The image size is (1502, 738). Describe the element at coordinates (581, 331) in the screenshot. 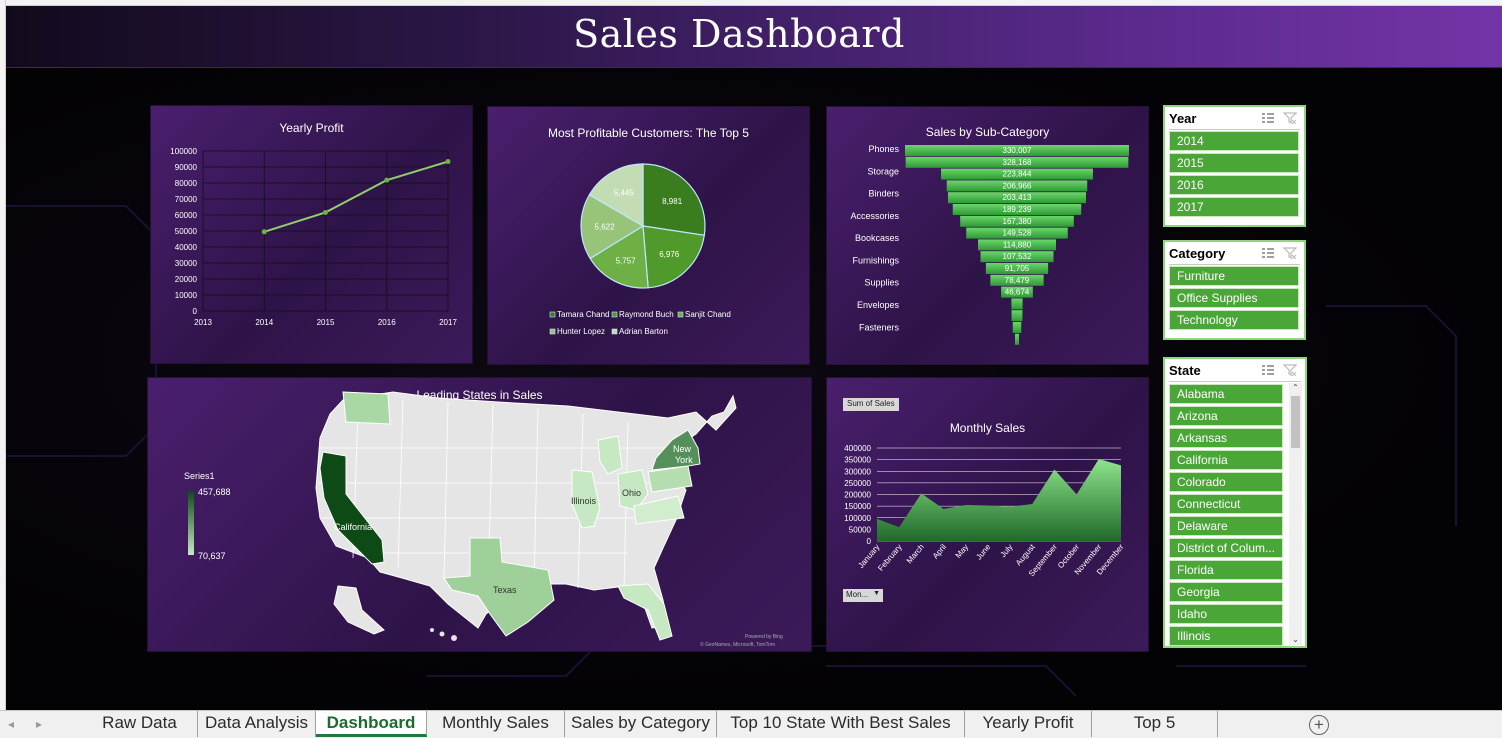

I see `legend-label: Hunter Lopez` at that location.